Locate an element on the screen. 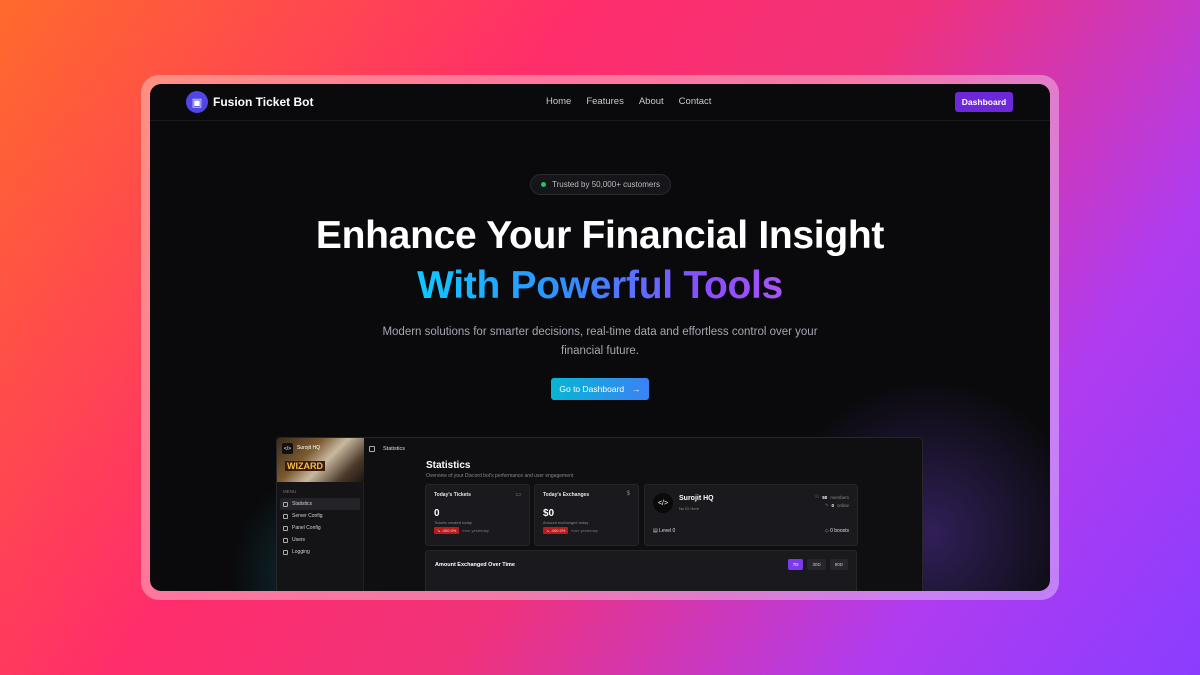  sidebar-item-label: Panel Config is located at coordinates (306, 528).